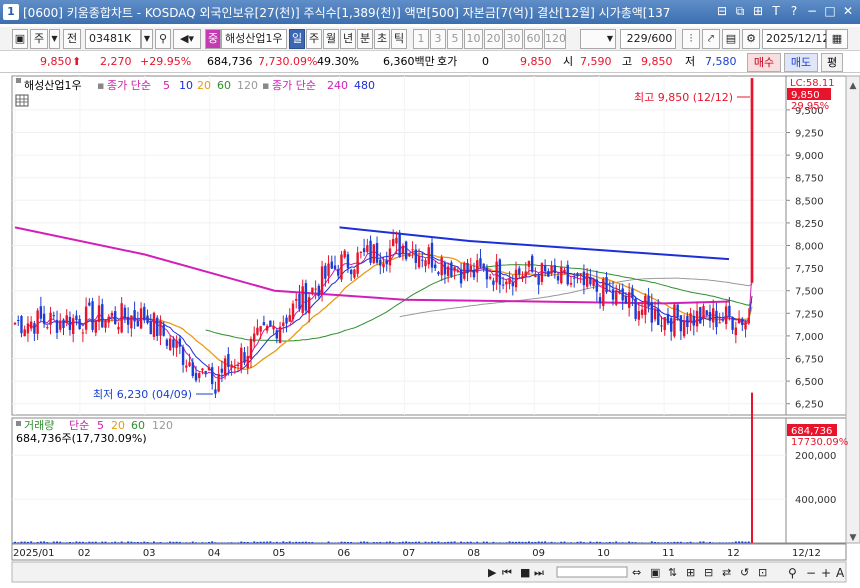 The height and width of the screenshot is (588, 860). I want to click on close-icon: ✕, so click(848, 11).